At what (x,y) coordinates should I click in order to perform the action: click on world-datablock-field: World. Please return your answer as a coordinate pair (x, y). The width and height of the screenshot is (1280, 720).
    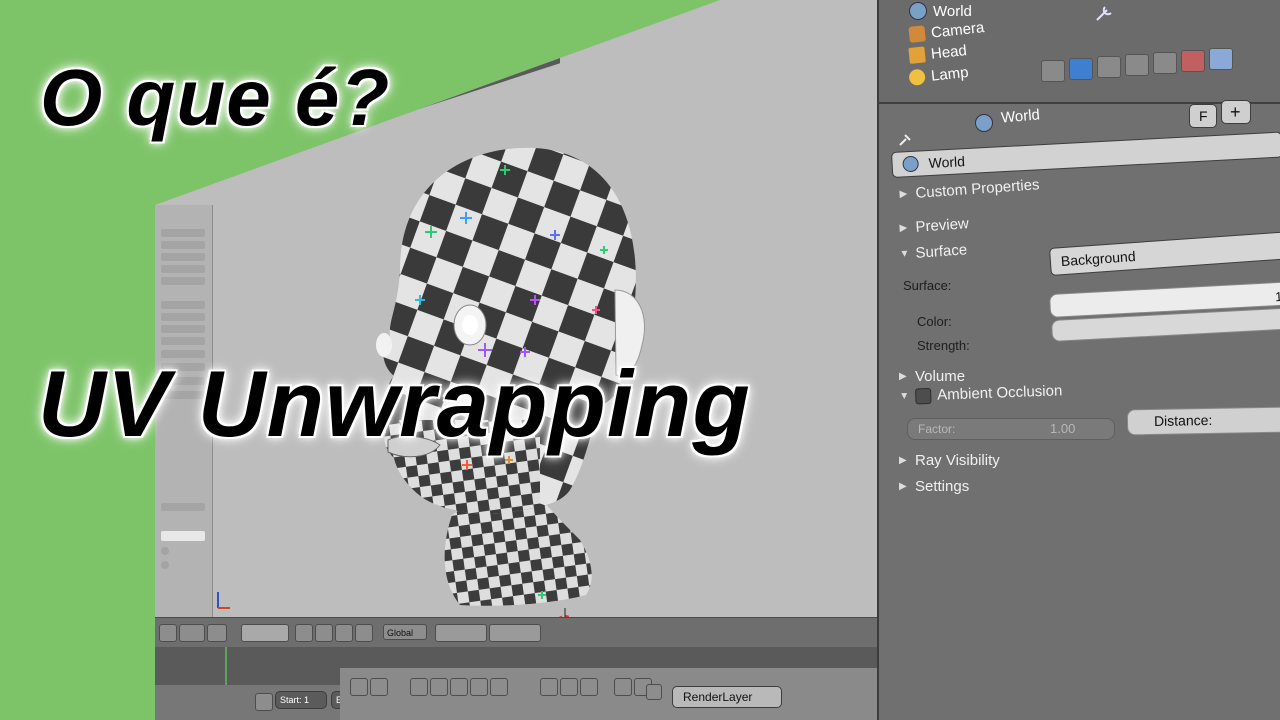
    Looking at the image, I should click on (1085, 154).